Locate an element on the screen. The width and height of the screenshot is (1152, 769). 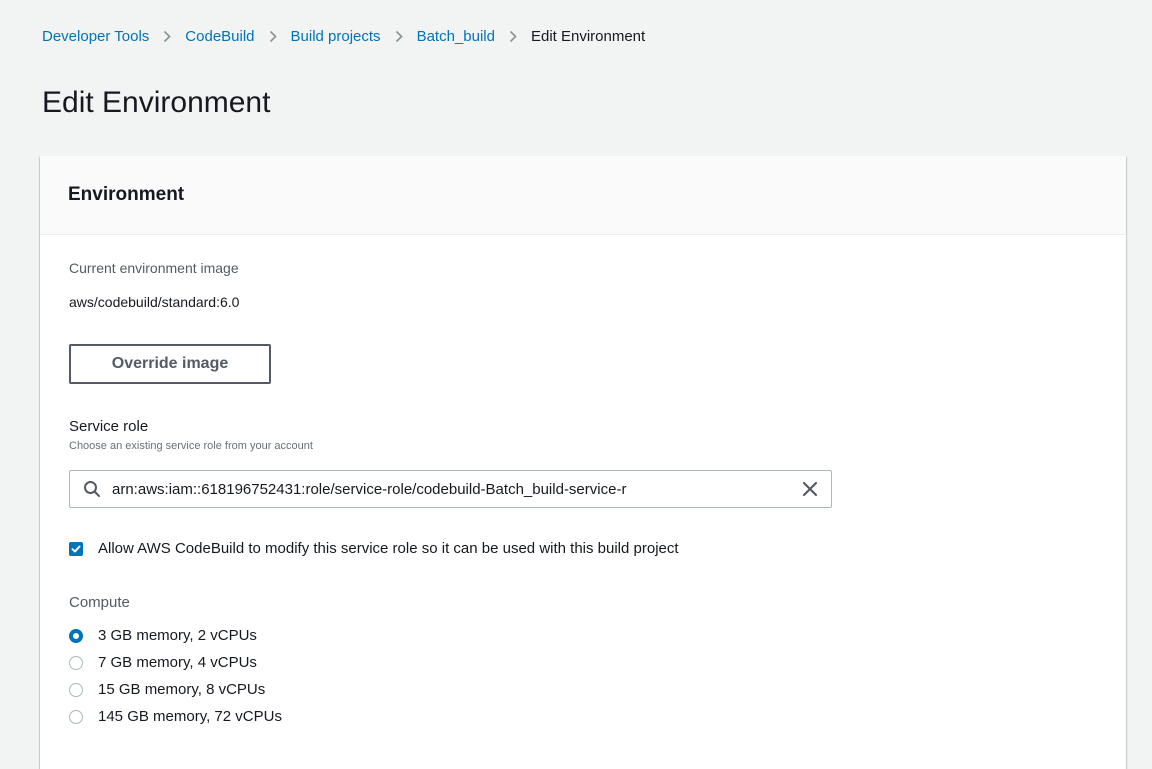
panel-title: Environment is located at coordinates (126, 194).